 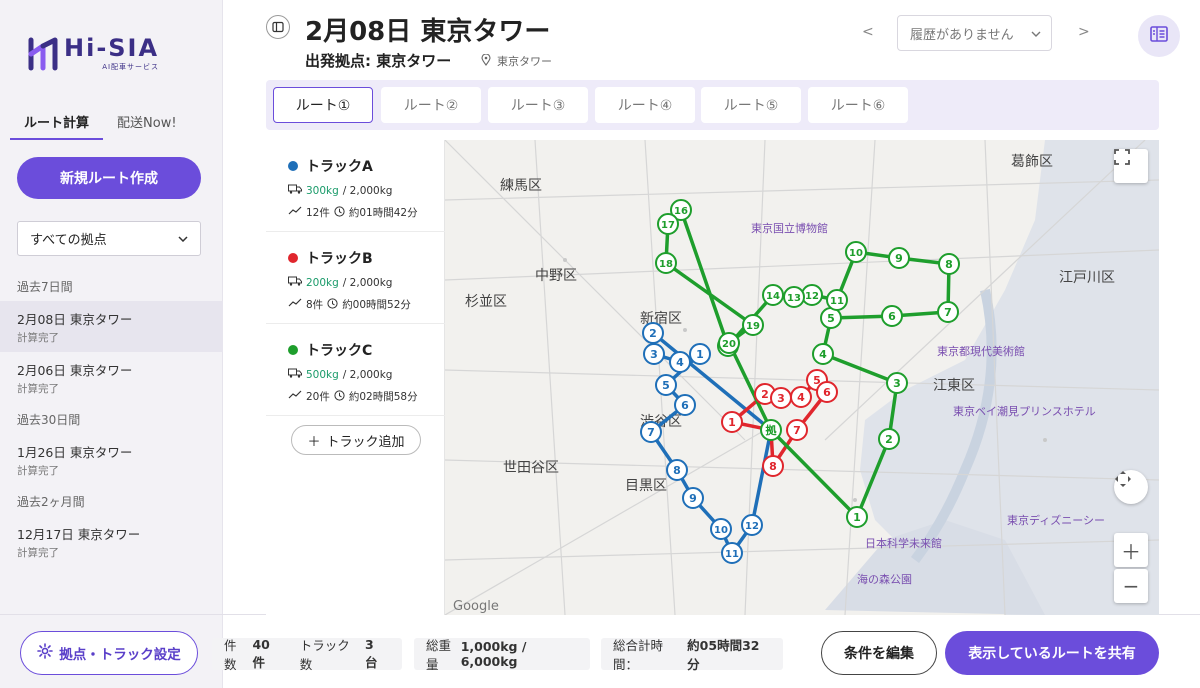 I want to click on history-item: 2月06日 東京タワー 計算完了, so click(x=111, y=377).